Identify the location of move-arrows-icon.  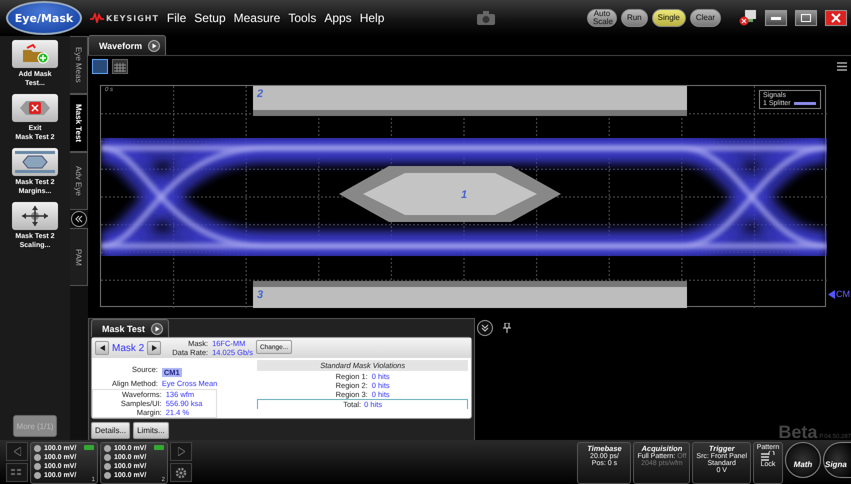
(35, 216).